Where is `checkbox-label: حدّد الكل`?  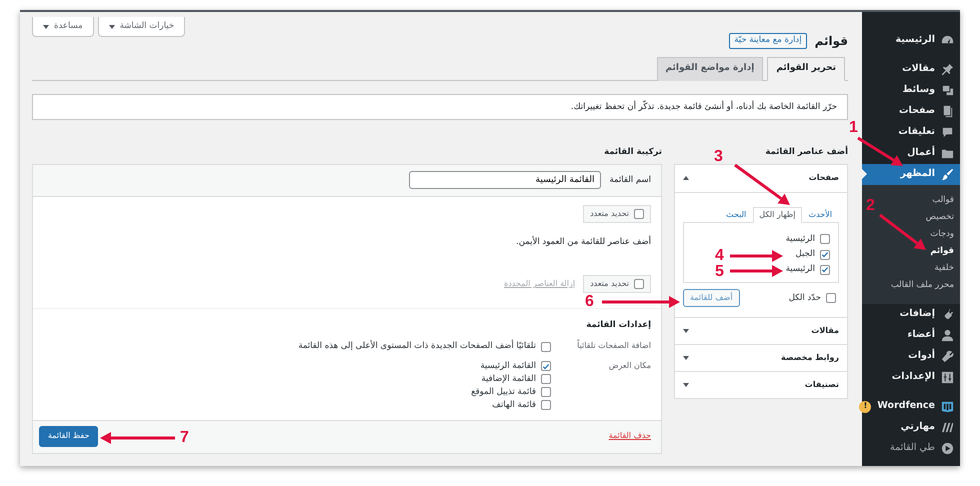
checkbox-label: حدّد الكل is located at coordinates (804, 298).